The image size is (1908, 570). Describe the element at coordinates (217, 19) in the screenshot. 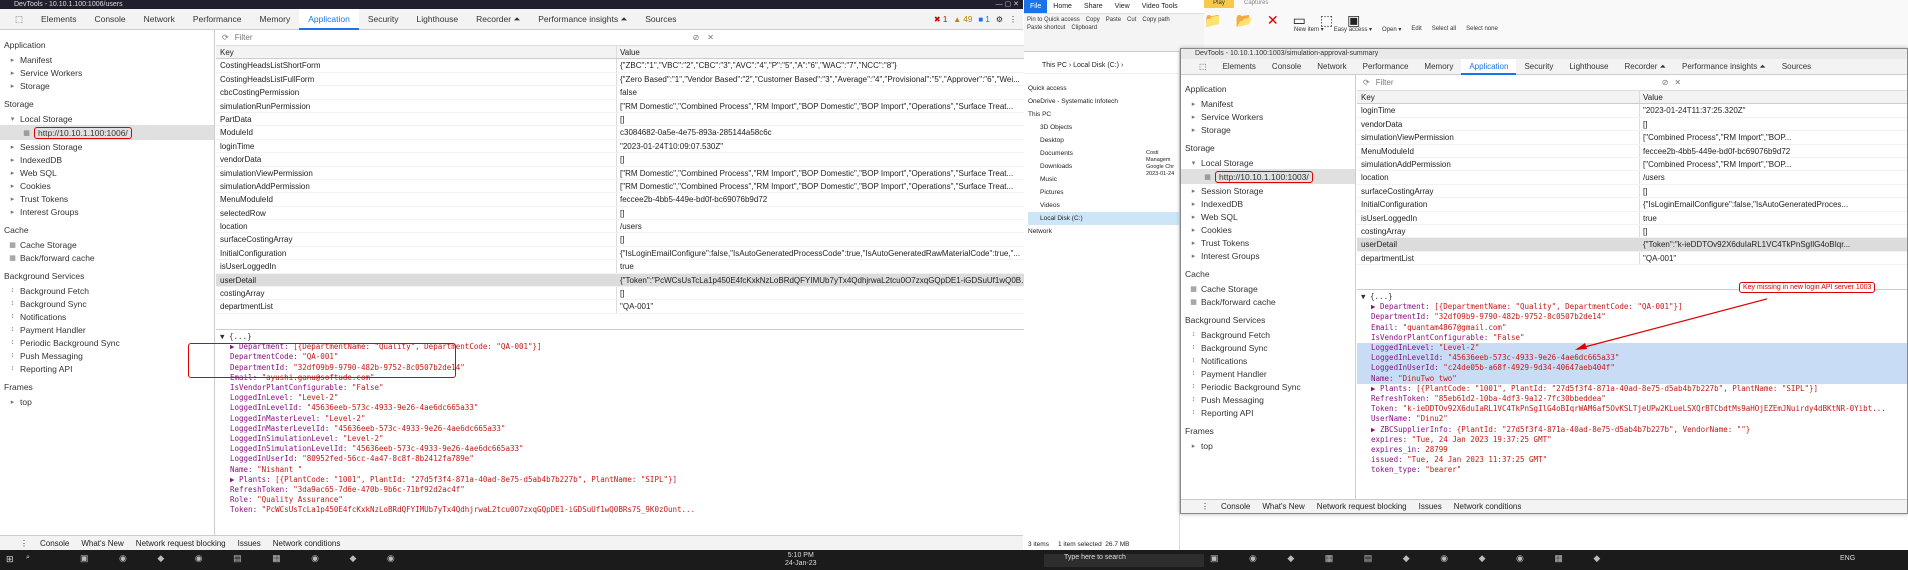

I see `tab-performance: Performance` at that location.